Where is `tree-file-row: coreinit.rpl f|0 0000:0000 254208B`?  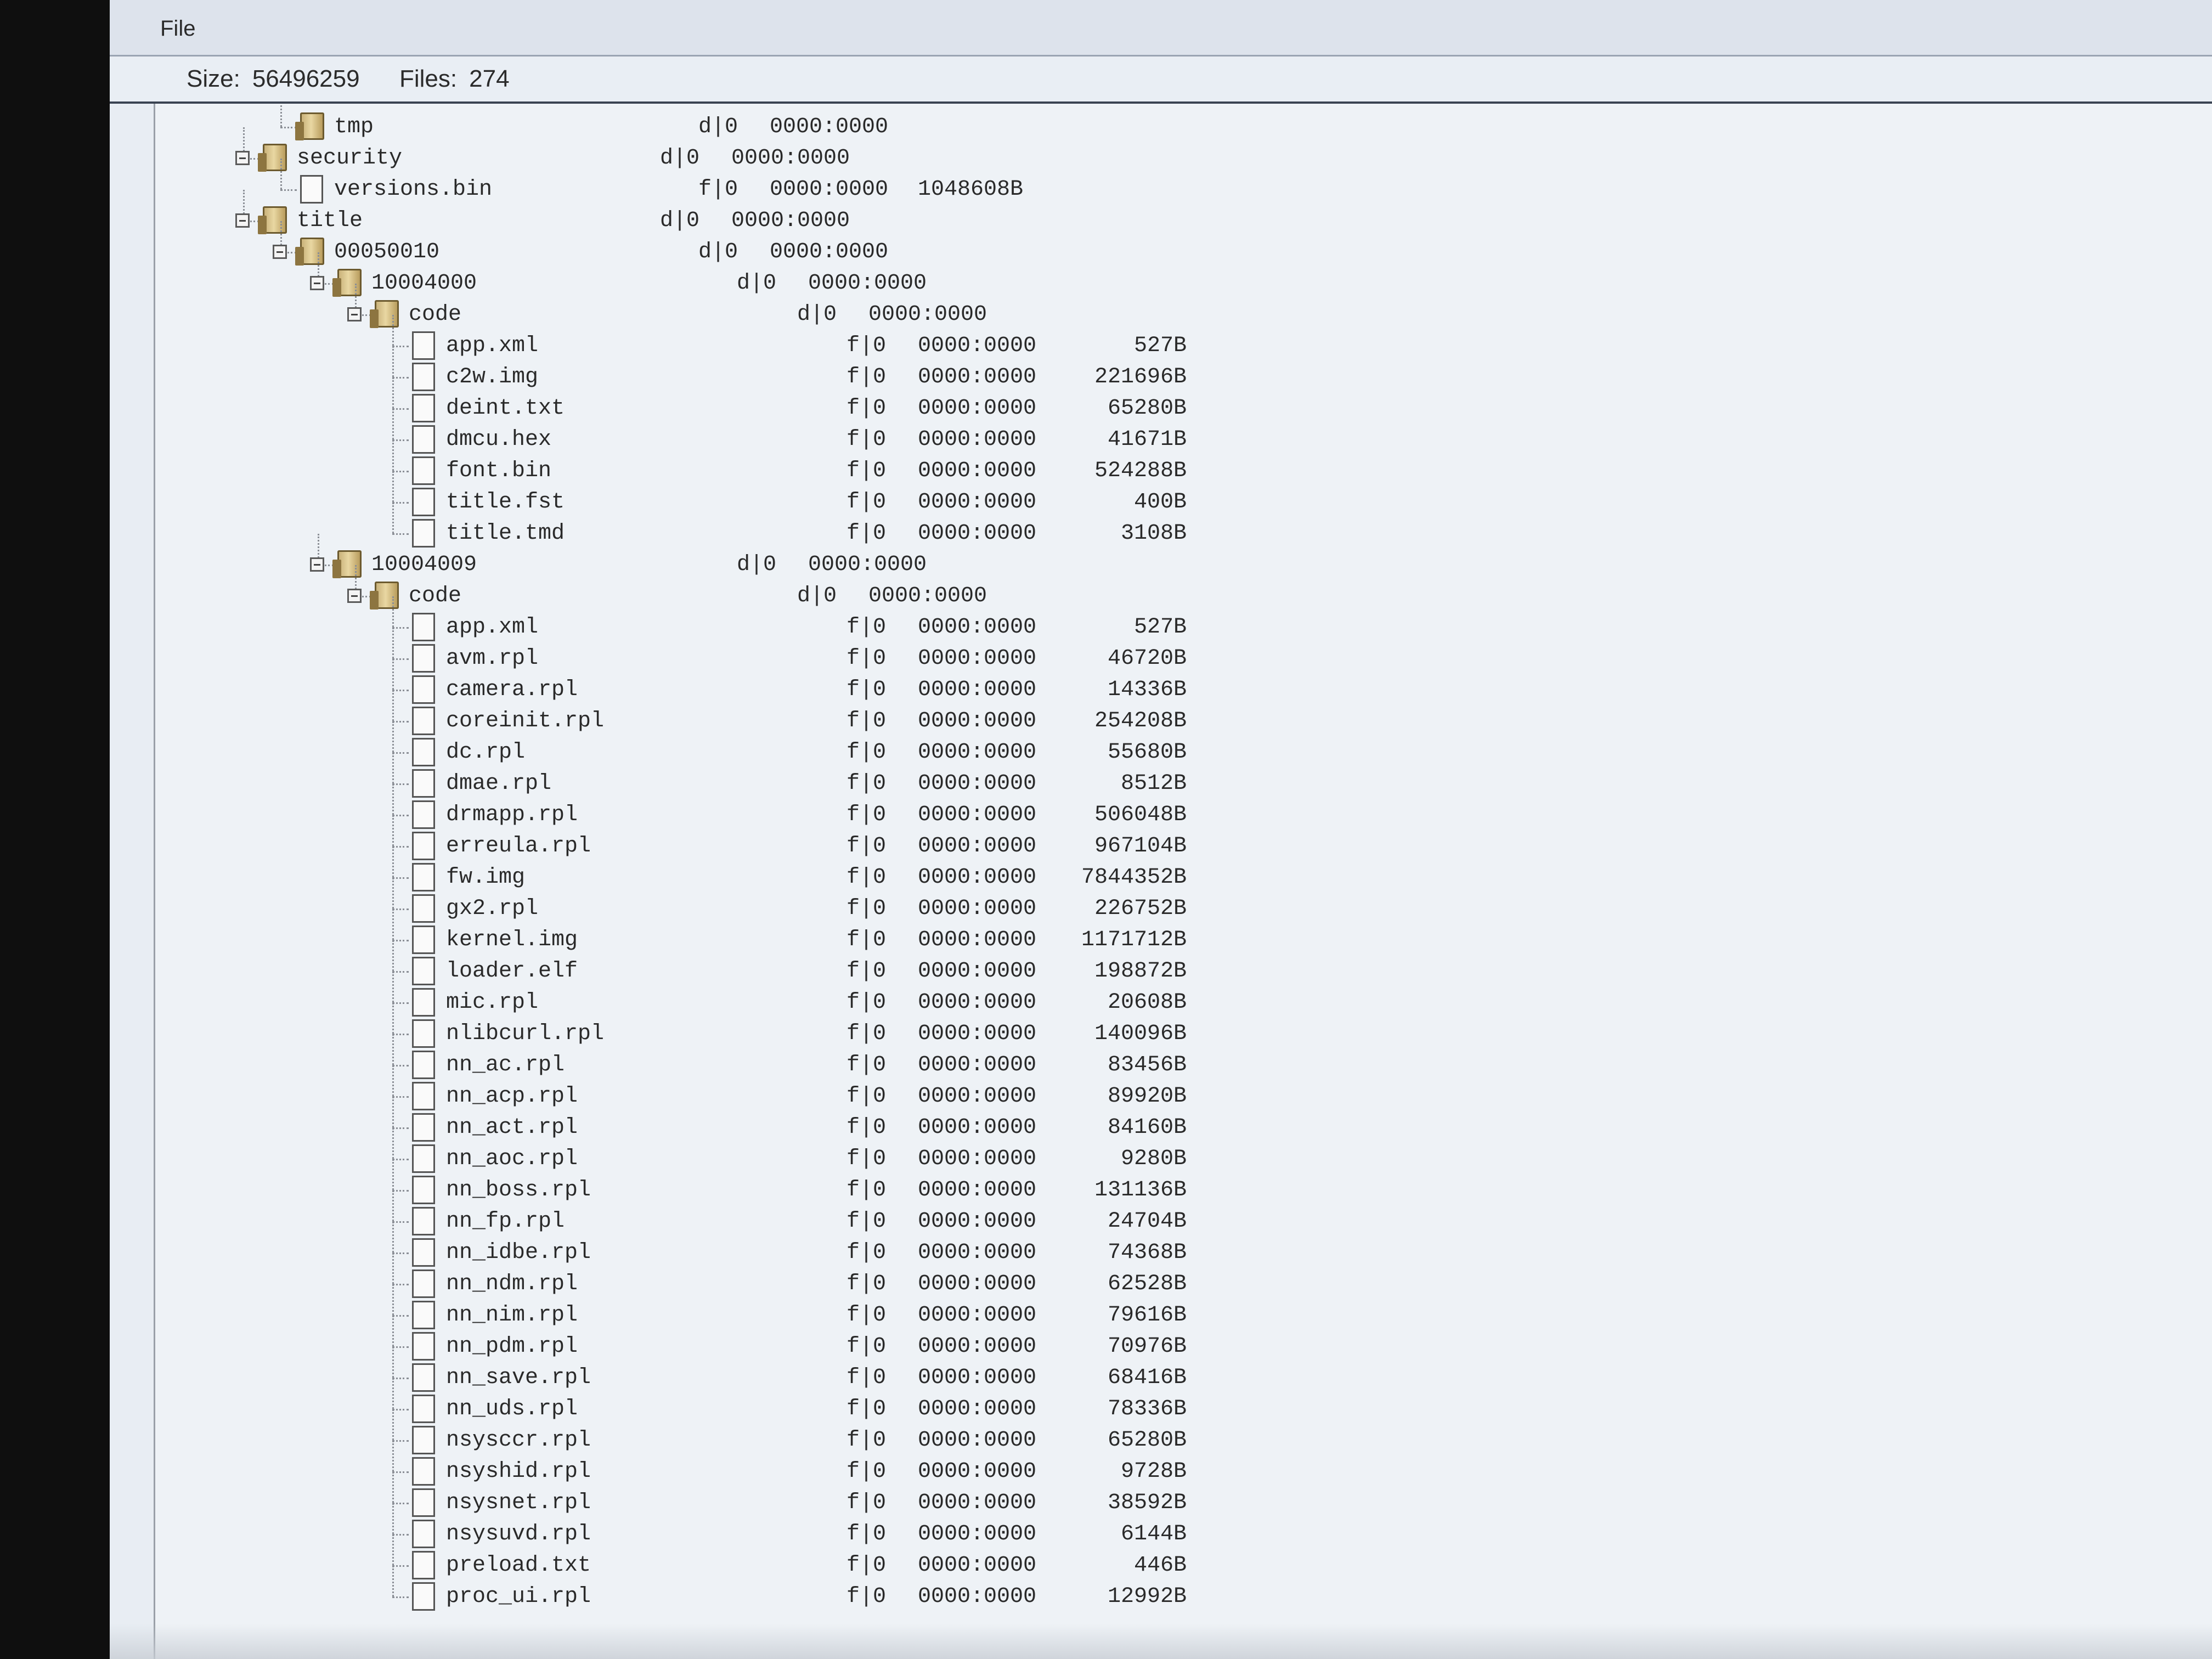 tree-file-row: coreinit.rpl f|0 0000:0000 254208B is located at coordinates (813, 713).